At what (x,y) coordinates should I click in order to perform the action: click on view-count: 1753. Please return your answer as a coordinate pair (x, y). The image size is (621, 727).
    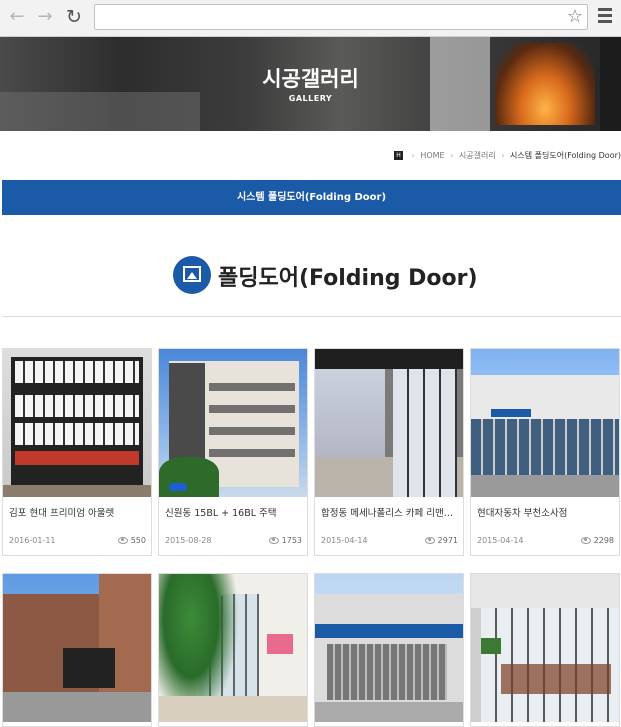
    Looking at the image, I should click on (291, 540).